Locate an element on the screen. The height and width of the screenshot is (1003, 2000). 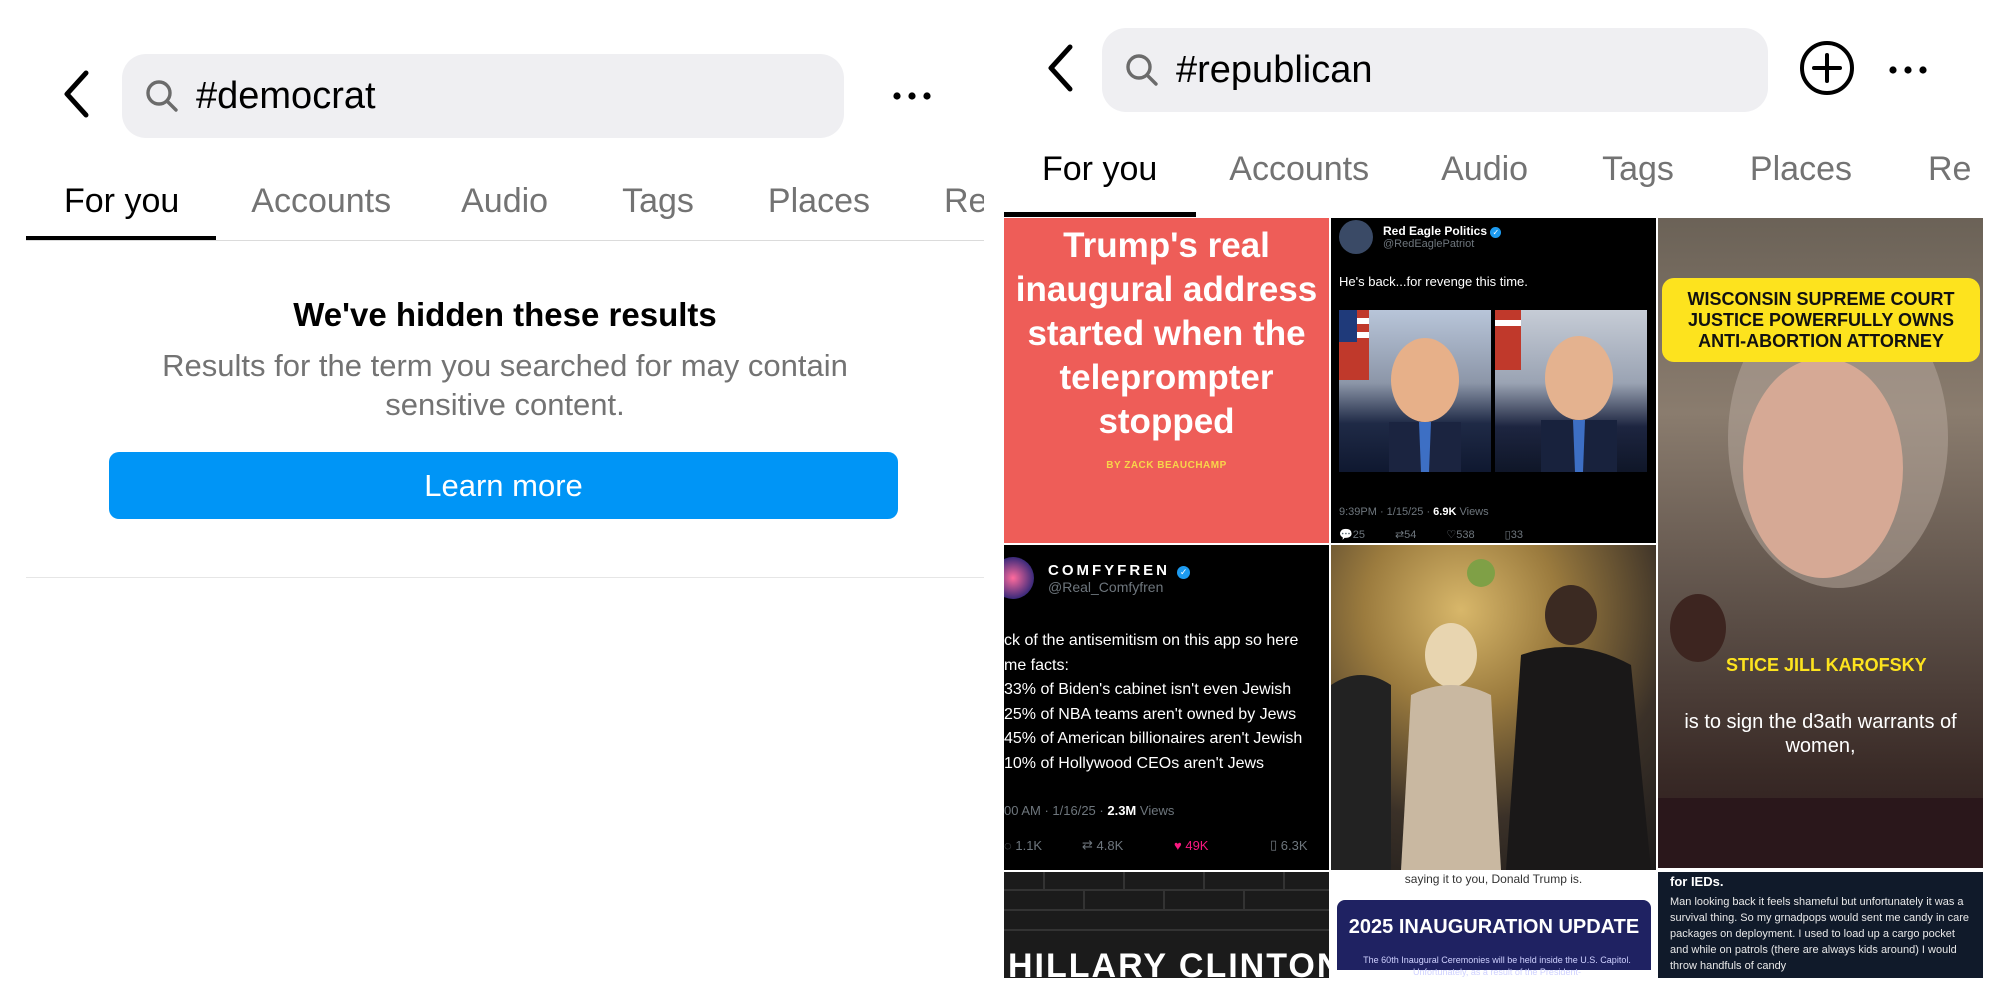
reply-icon: ◌ is located at coordinates (1008, 845).